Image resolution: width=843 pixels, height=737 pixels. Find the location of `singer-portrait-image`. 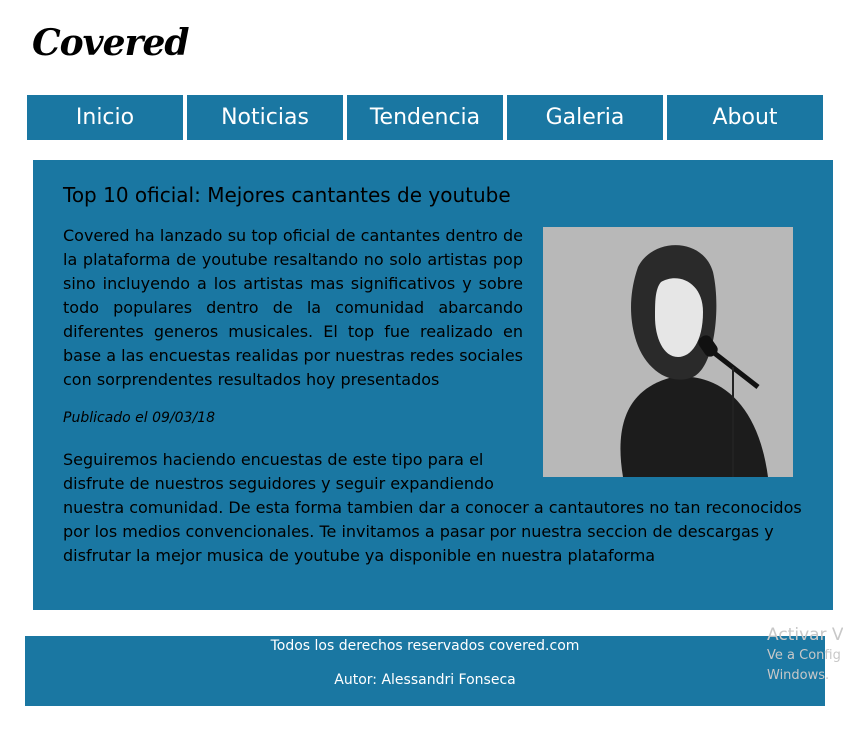

singer-portrait-image is located at coordinates (668, 352).